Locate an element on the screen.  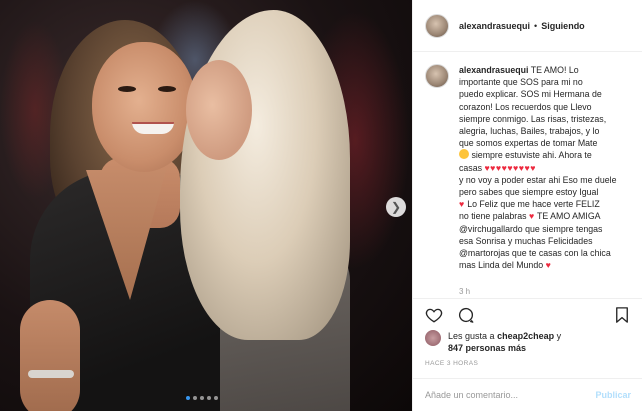
woman-left-arm is located at coordinates (50, 355).